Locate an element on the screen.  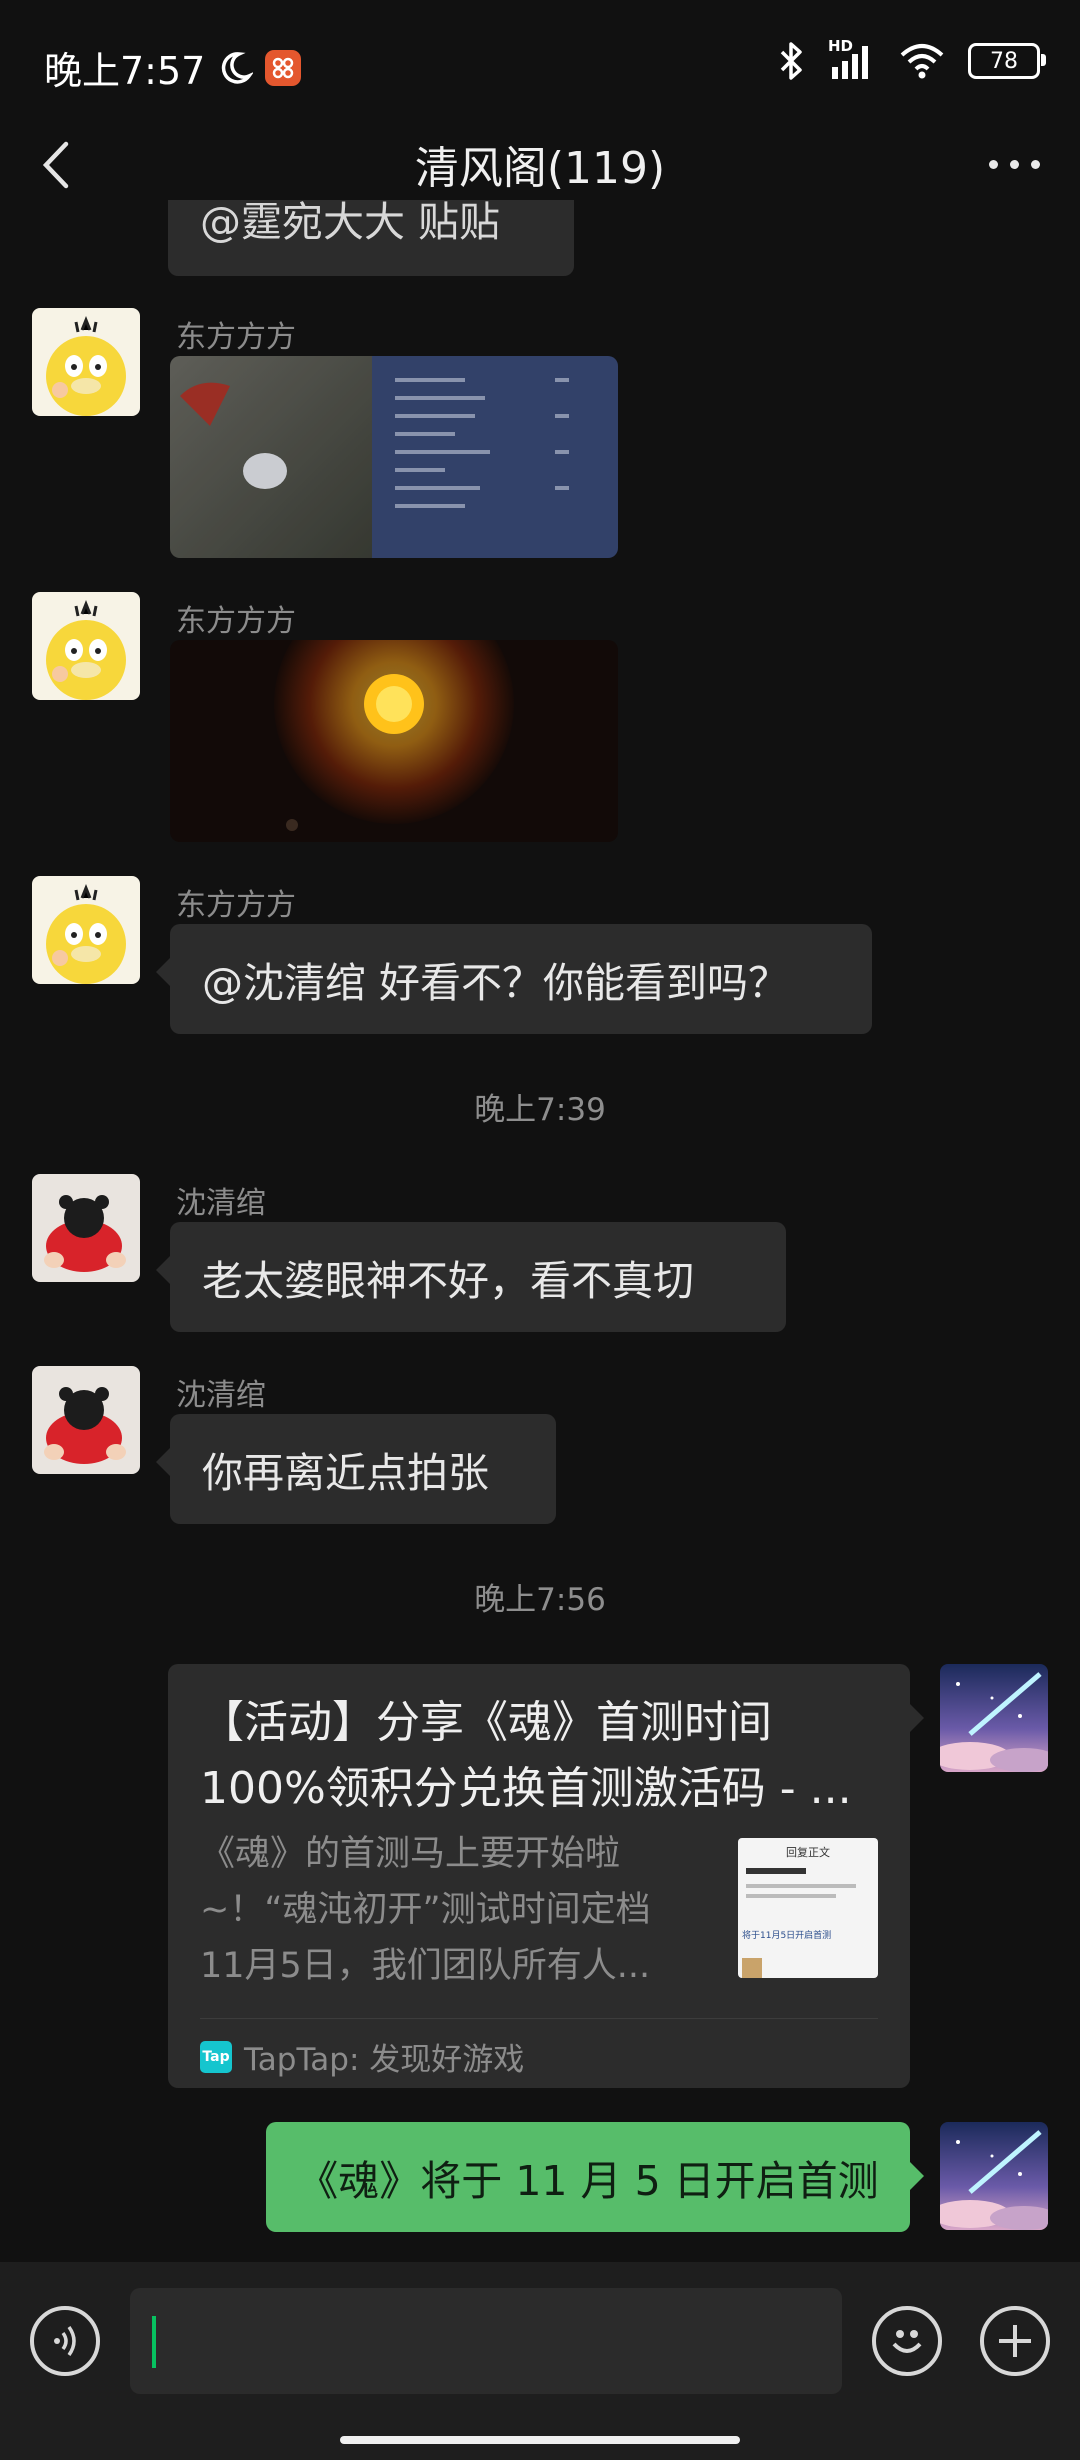
message-bubble: 你再离近点拍张 is located at coordinates (356, 1469).